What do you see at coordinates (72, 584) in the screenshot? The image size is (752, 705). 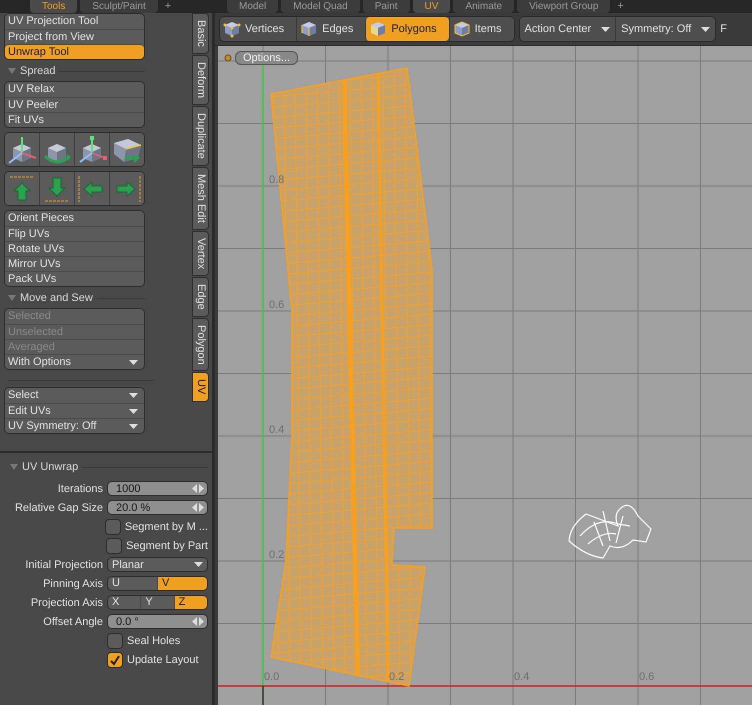 I see `field-label: Pinning Axis` at bounding box center [72, 584].